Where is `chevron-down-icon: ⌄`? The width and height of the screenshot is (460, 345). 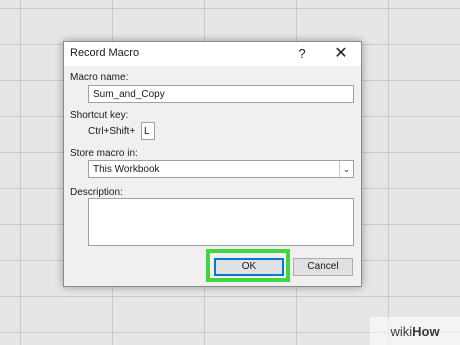
chevron-down-icon: ⌄ is located at coordinates (346, 169).